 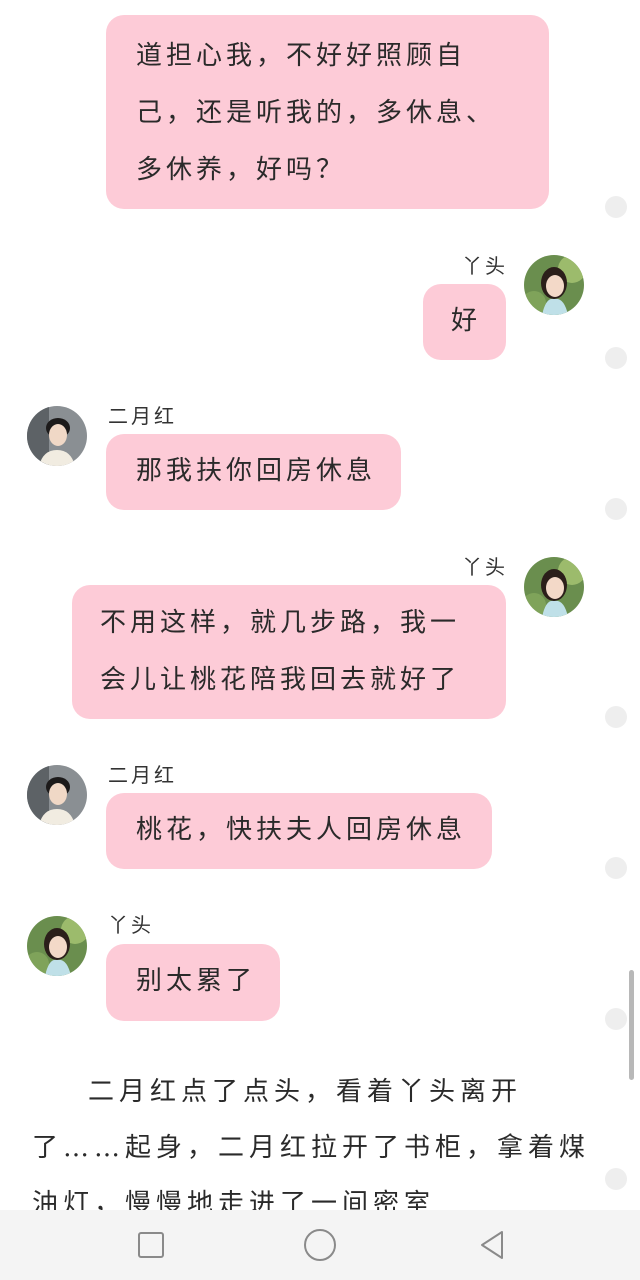 I want to click on scrollbar, so click(x=631, y=1025).